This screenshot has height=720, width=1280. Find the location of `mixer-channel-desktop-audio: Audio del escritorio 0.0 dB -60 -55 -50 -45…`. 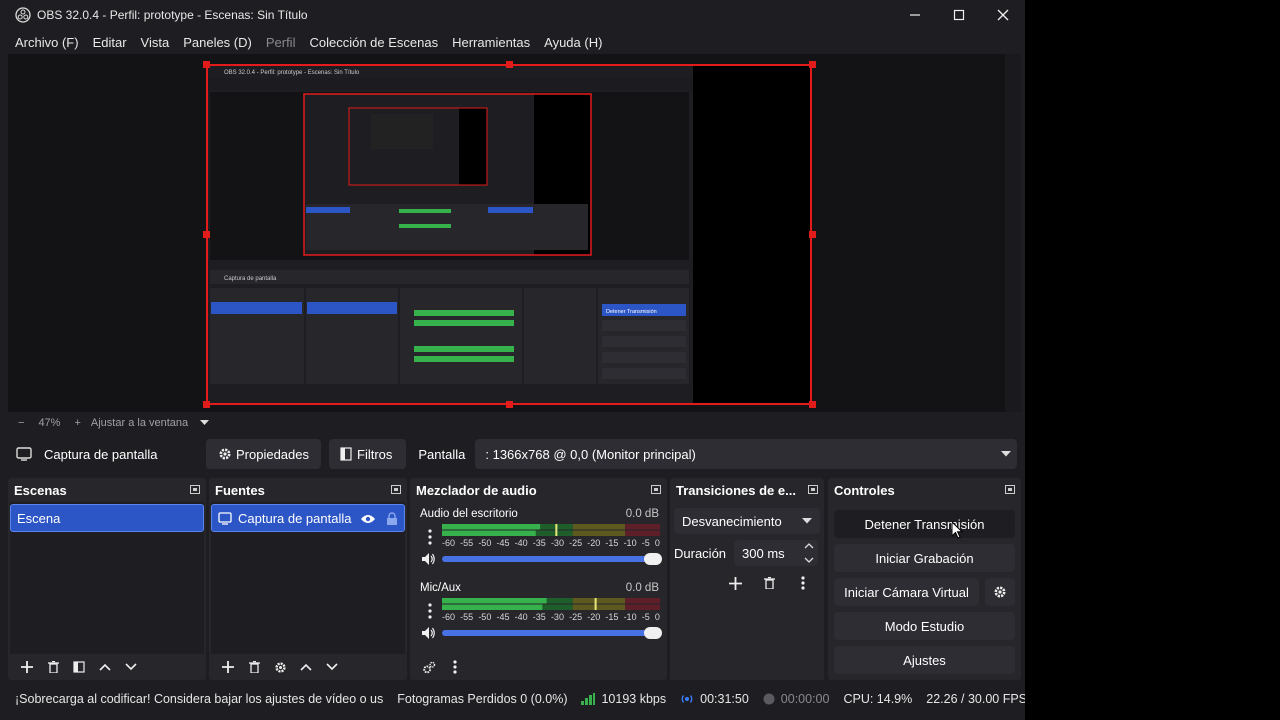

mixer-channel-desktop-audio: Audio del escritorio 0.0 dB -60 -55 -50 -45… is located at coordinates (538, 539).